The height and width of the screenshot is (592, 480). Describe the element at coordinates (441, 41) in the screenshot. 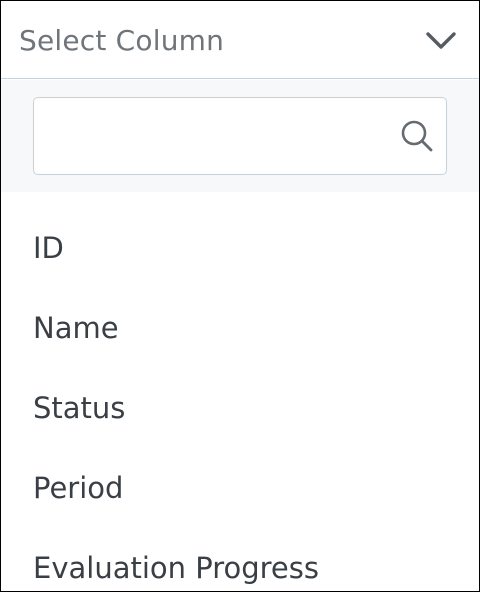

I see `chevron-down-icon` at that location.